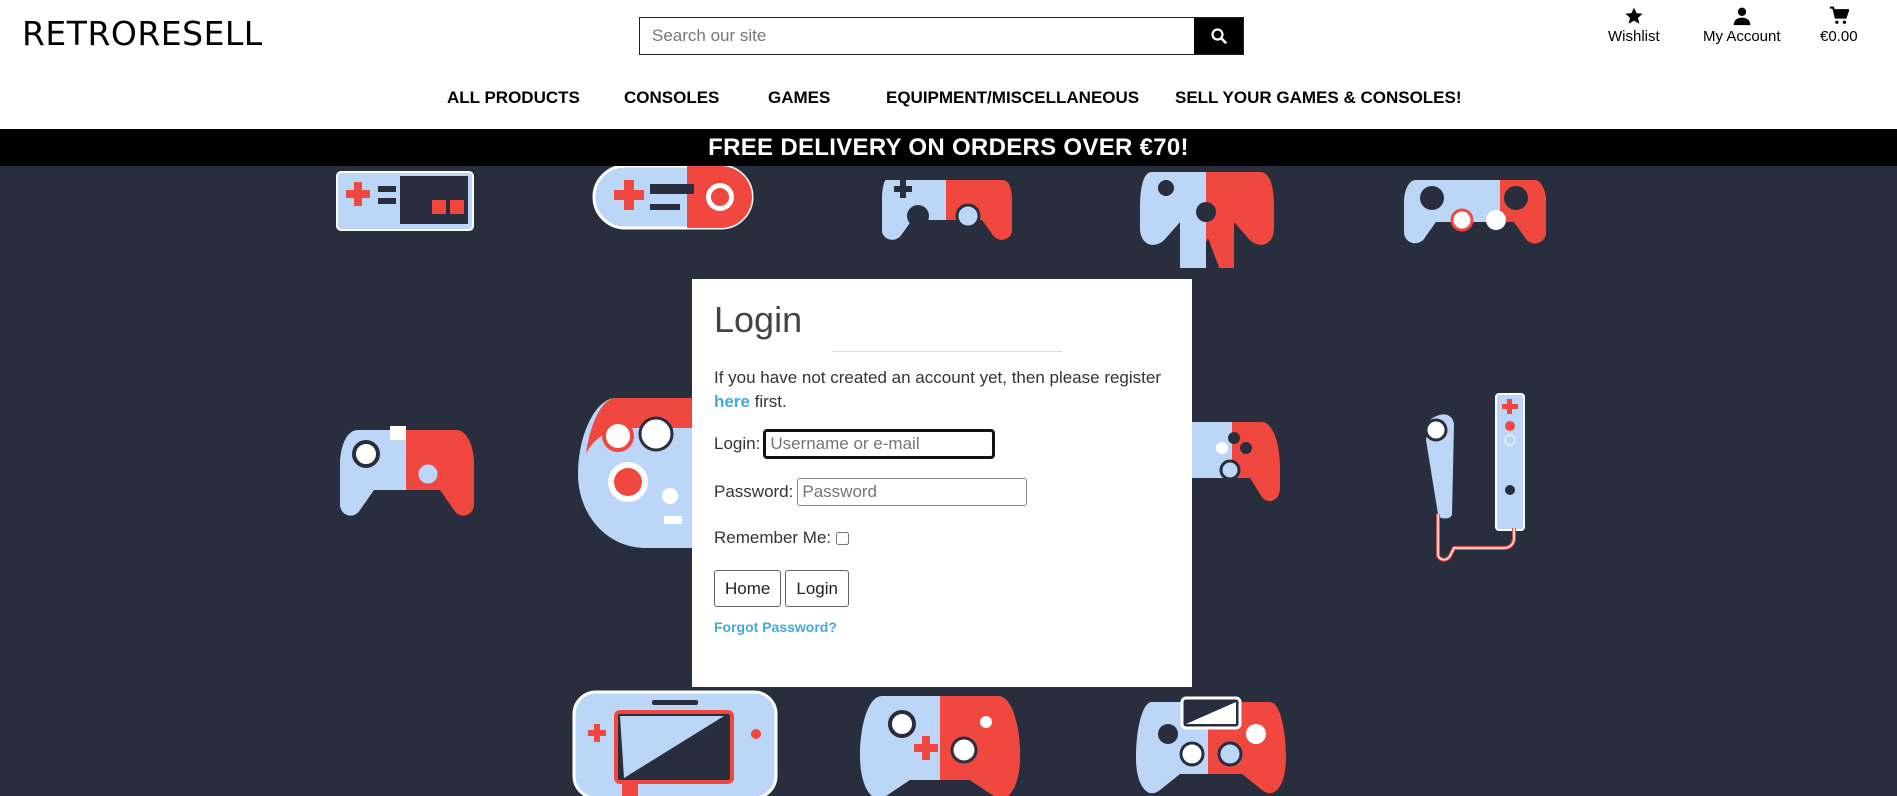 The width and height of the screenshot is (1897, 796). Describe the element at coordinates (1742, 16) in the screenshot. I see `user-icon` at that location.